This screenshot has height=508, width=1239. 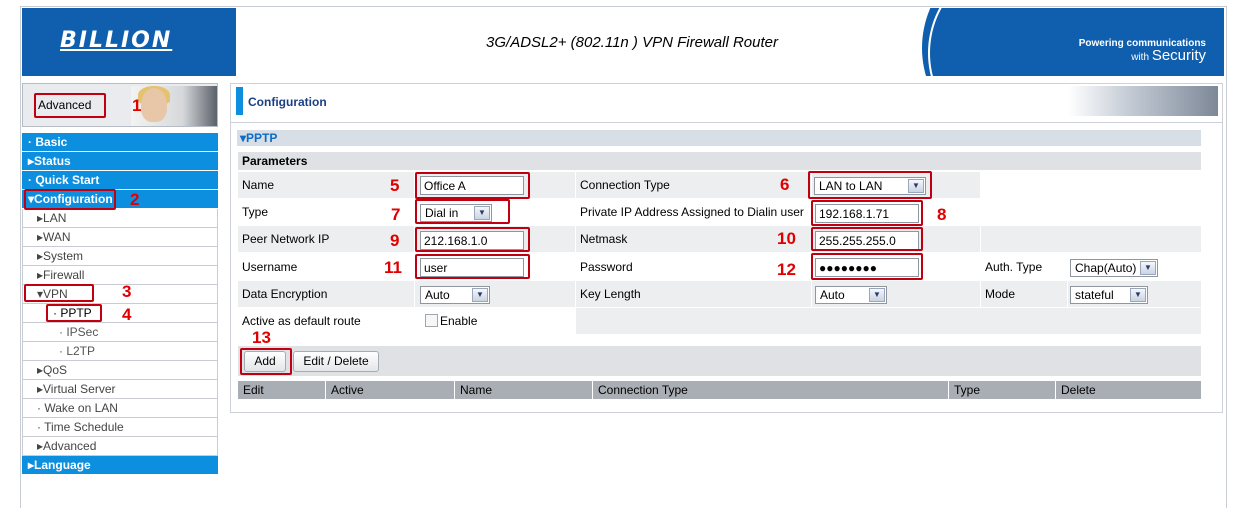 I want to click on sidebar-item-lan: ▸LAN, so click(x=120, y=218).